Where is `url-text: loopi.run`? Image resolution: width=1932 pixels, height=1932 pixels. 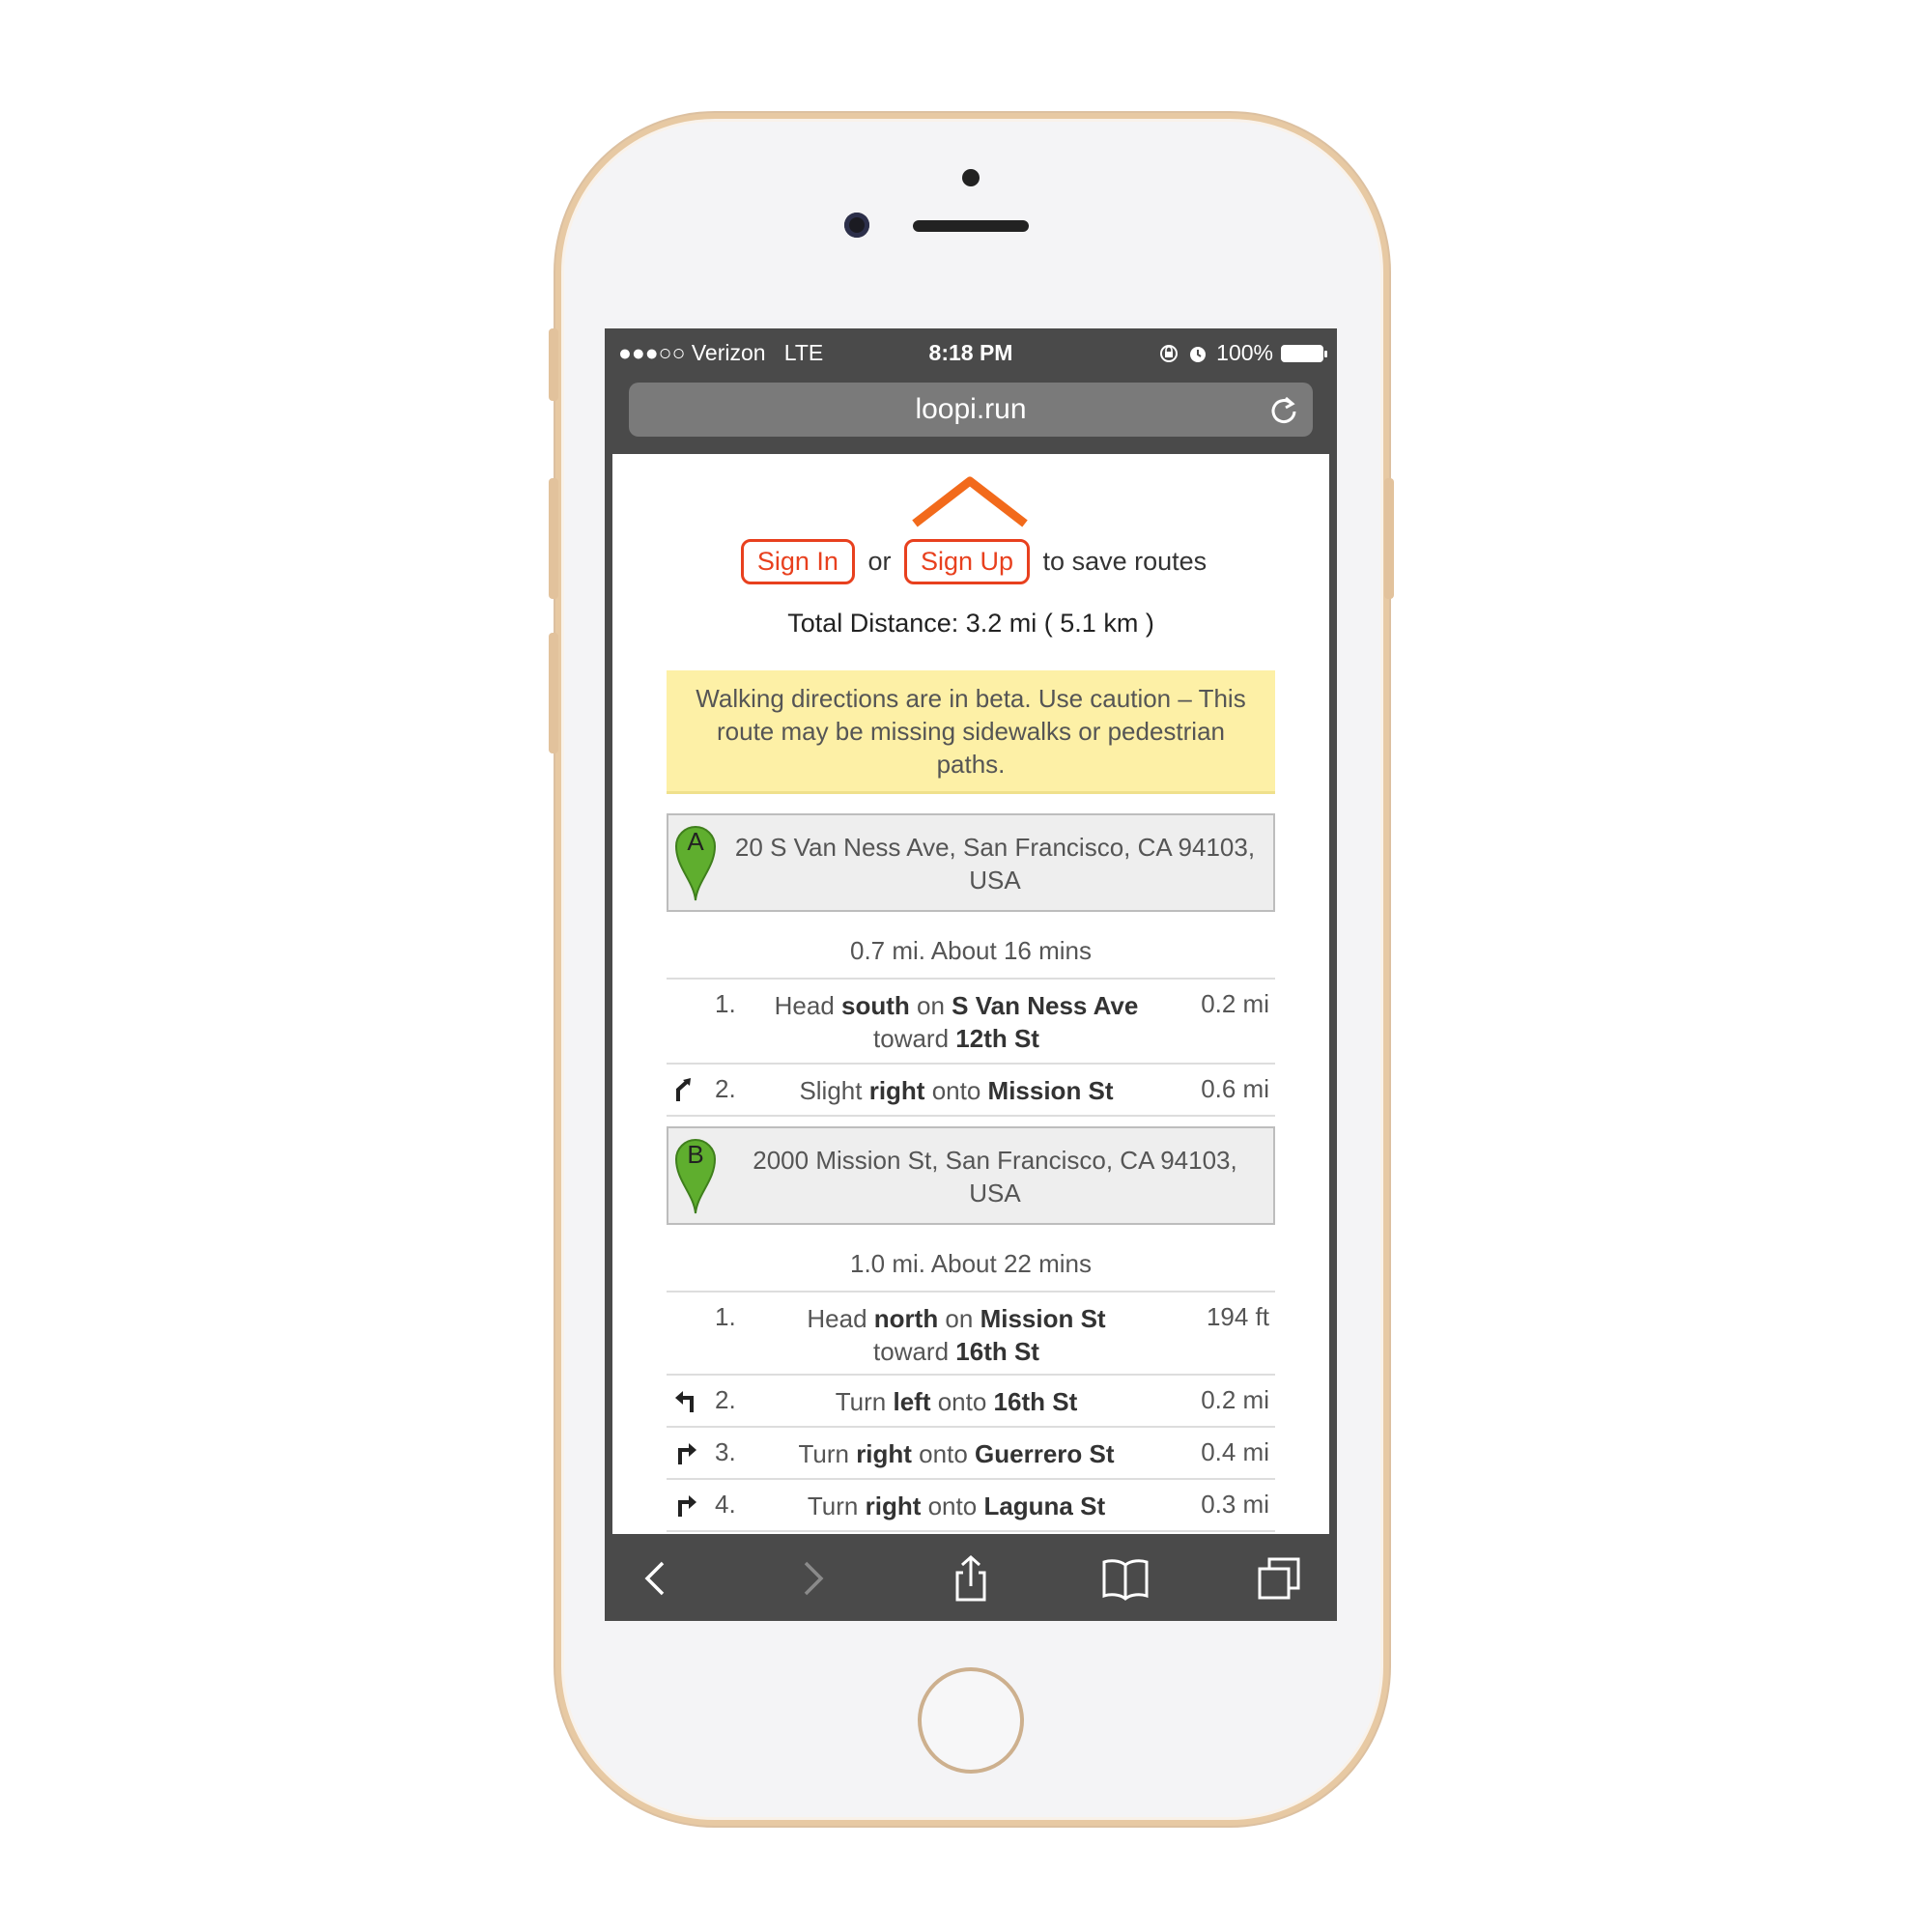 url-text: loopi.run is located at coordinates (971, 409).